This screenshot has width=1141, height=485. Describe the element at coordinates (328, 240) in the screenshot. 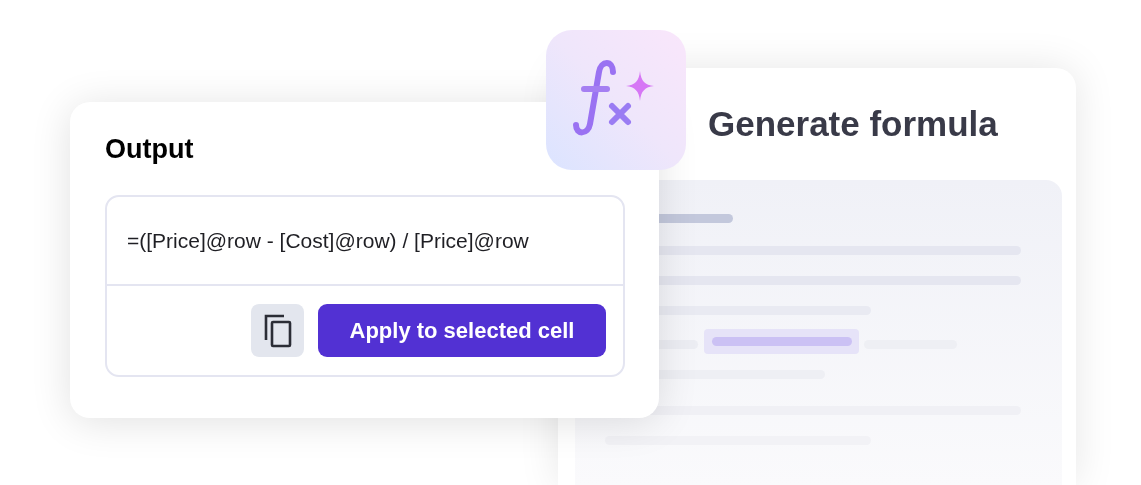

I see `formula-text: =([Price]@row - [Cost]@row) / [Price]@row` at that location.